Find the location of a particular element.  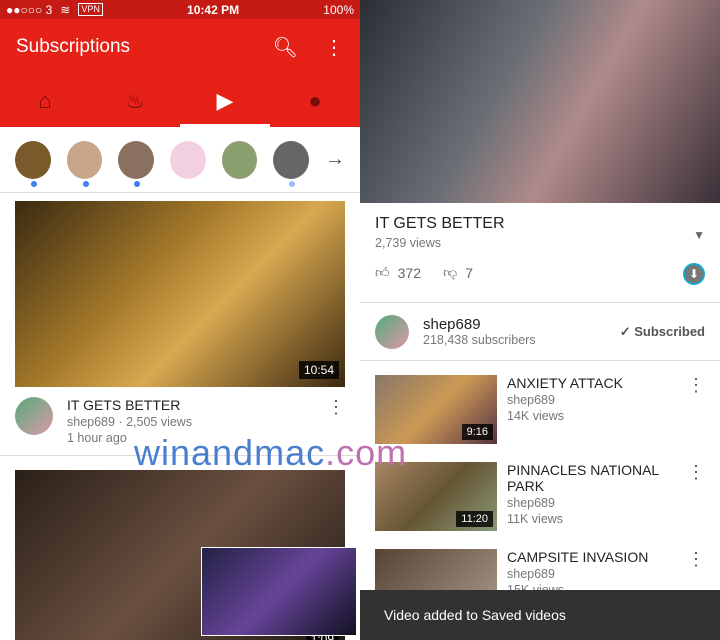

view-count: 14K views is located at coordinates (535, 416).